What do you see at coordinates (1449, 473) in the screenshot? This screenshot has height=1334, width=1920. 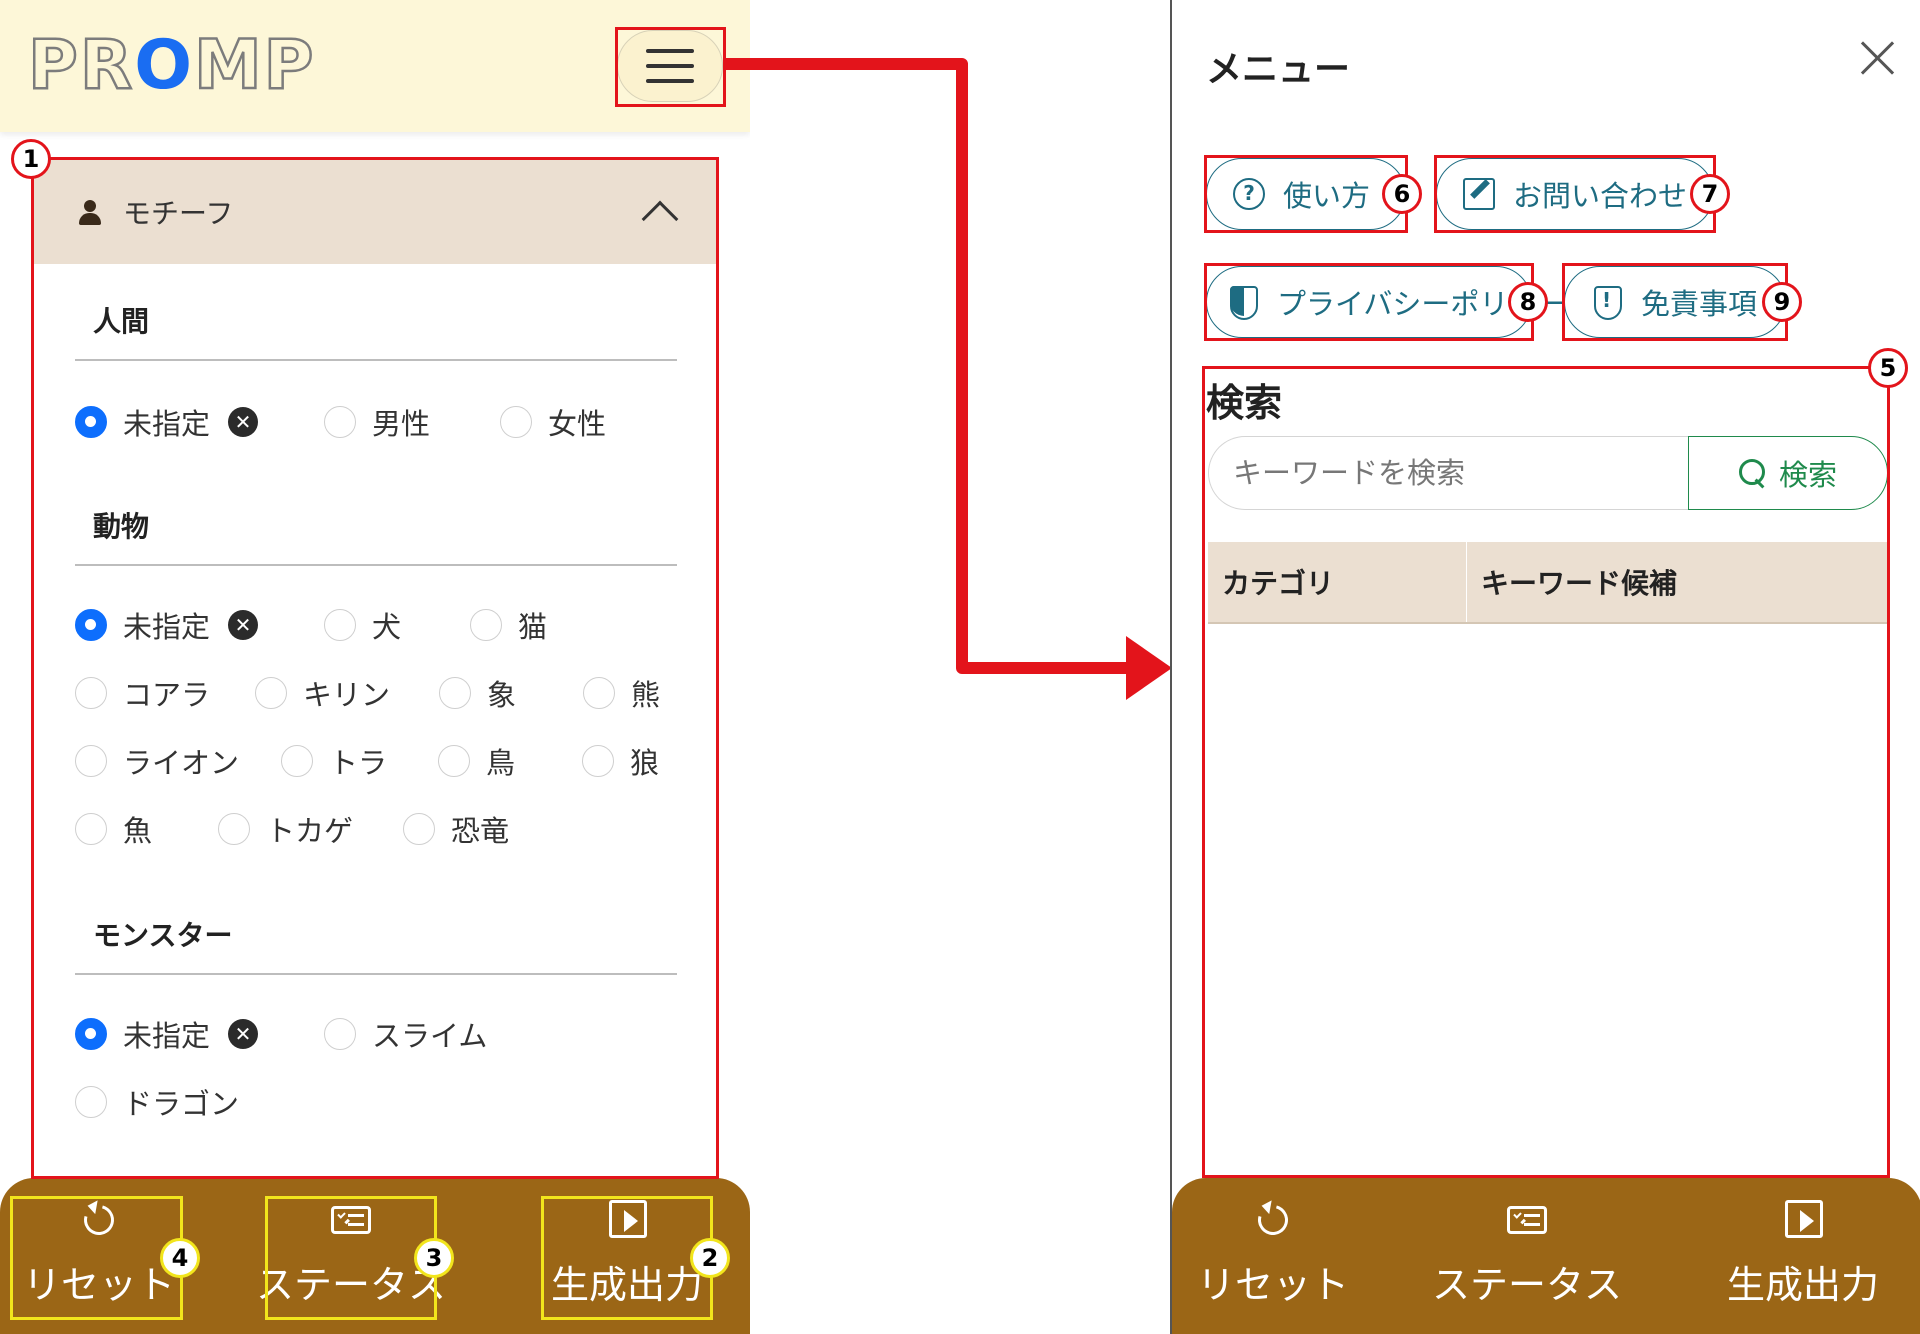 I see `search-input` at bounding box center [1449, 473].